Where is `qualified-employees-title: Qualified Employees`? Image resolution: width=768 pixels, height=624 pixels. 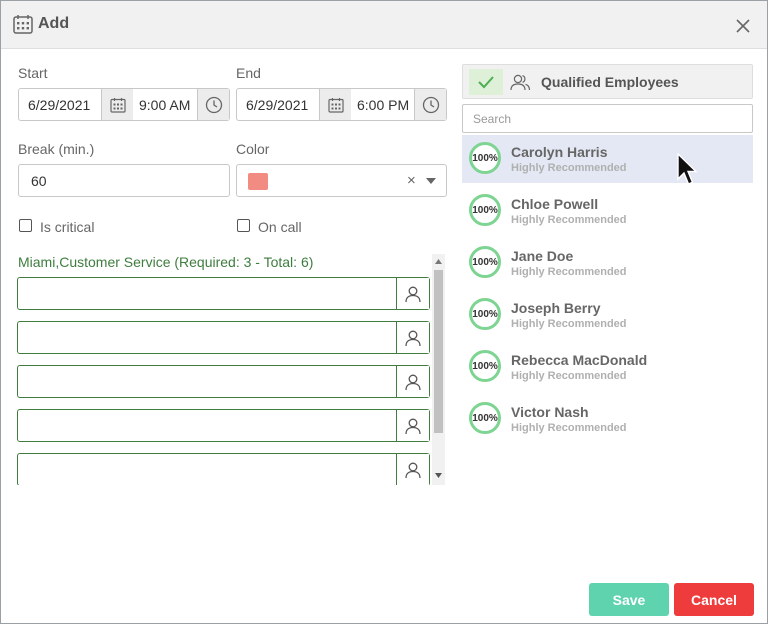
qualified-employees-title: Qualified Employees is located at coordinates (610, 82).